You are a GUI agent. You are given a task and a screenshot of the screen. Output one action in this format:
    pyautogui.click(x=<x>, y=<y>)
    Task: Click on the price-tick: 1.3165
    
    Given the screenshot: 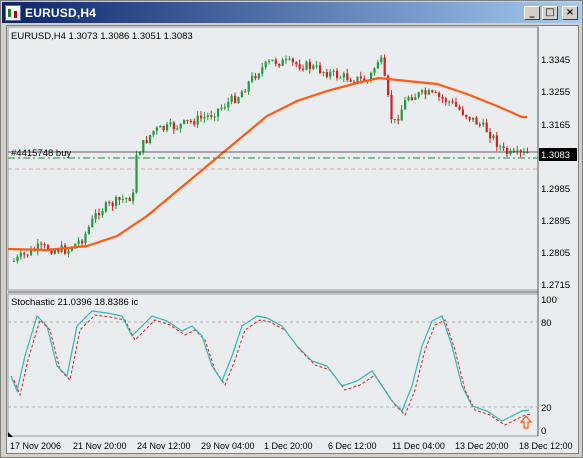 What is the action you would take?
    pyautogui.click(x=555, y=125)
    